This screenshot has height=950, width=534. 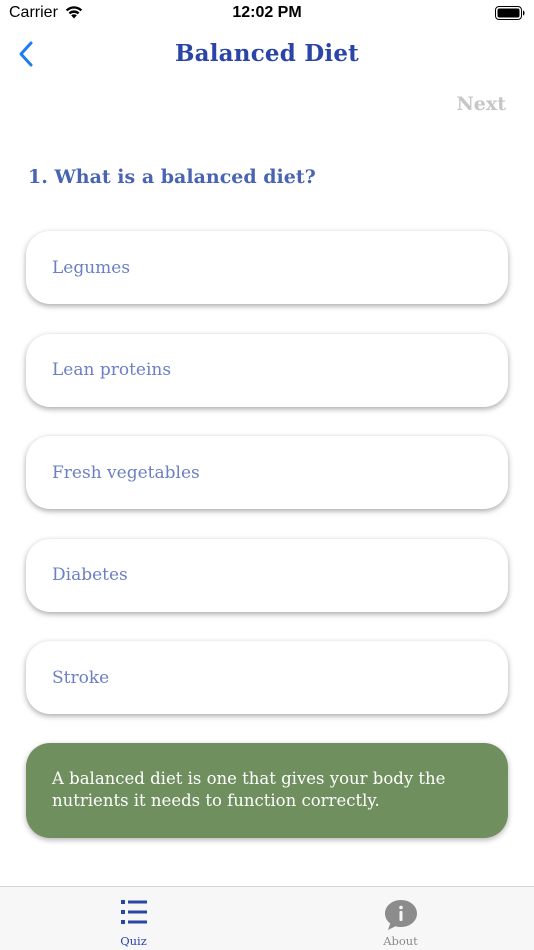 What do you see at coordinates (81, 677) in the screenshot?
I see `option-label: Stroke` at bounding box center [81, 677].